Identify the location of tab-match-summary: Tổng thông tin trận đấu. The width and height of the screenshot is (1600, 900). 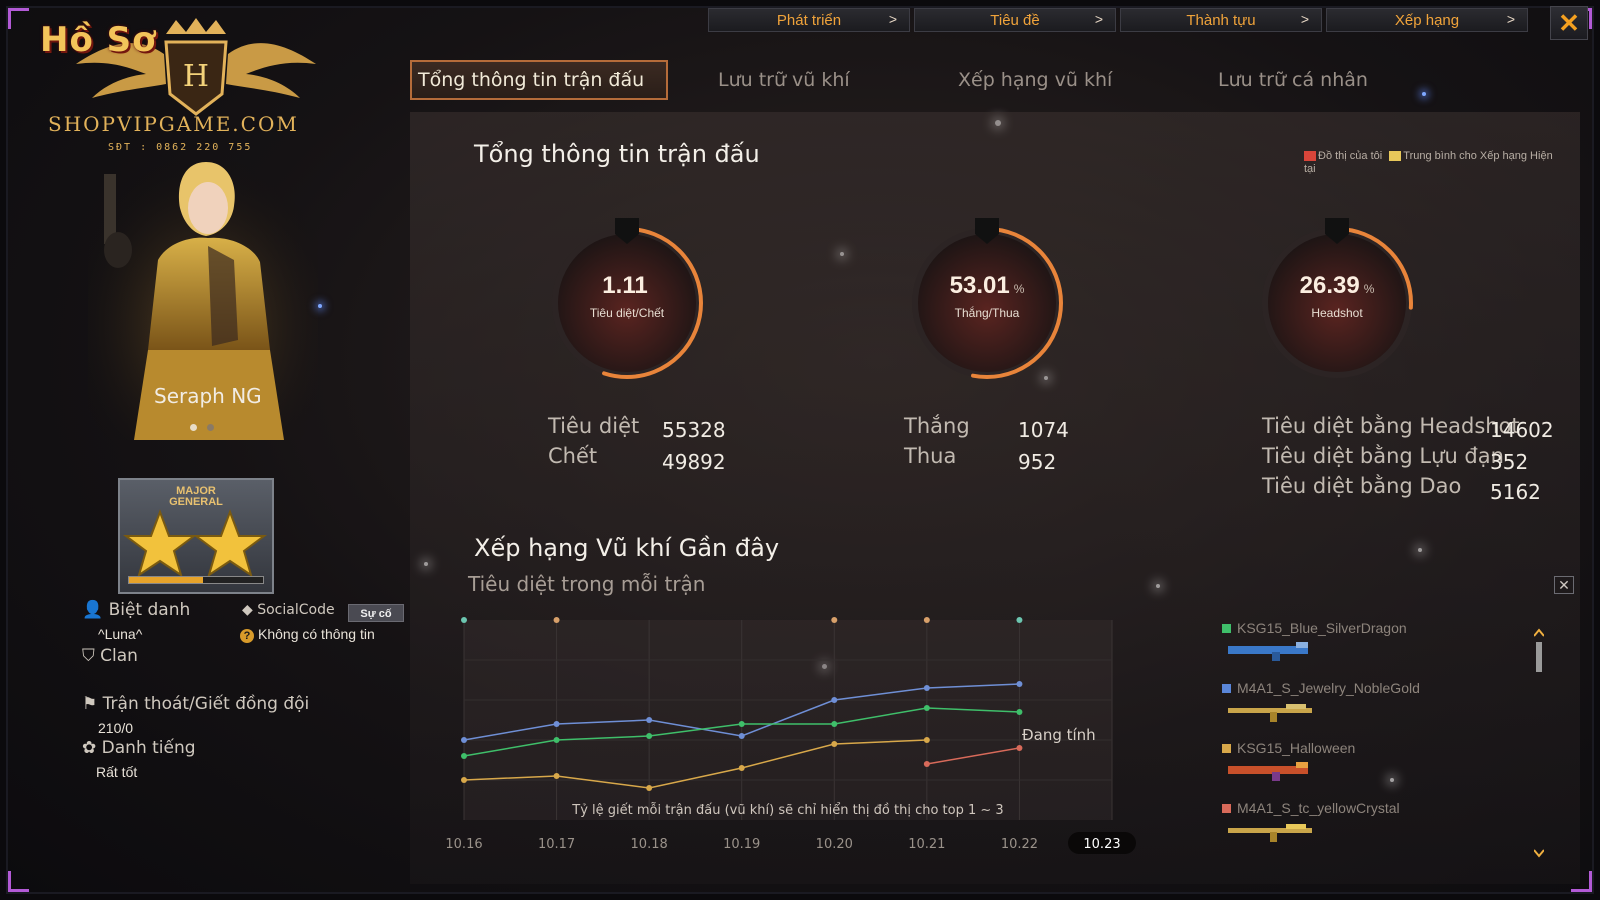
(539, 80).